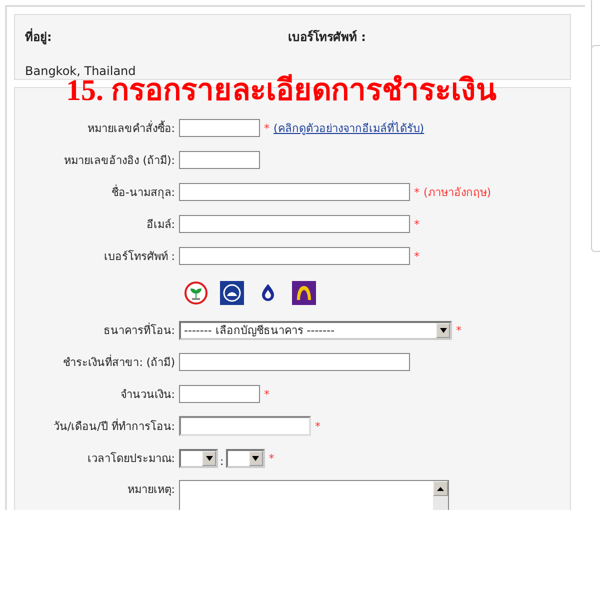 Image resolution: width=600 pixels, height=600 pixels. What do you see at coordinates (119, 362) in the screenshot?
I see `field-label: ชำระเงินที่สาขา: (ถ้ามี)` at bounding box center [119, 362].